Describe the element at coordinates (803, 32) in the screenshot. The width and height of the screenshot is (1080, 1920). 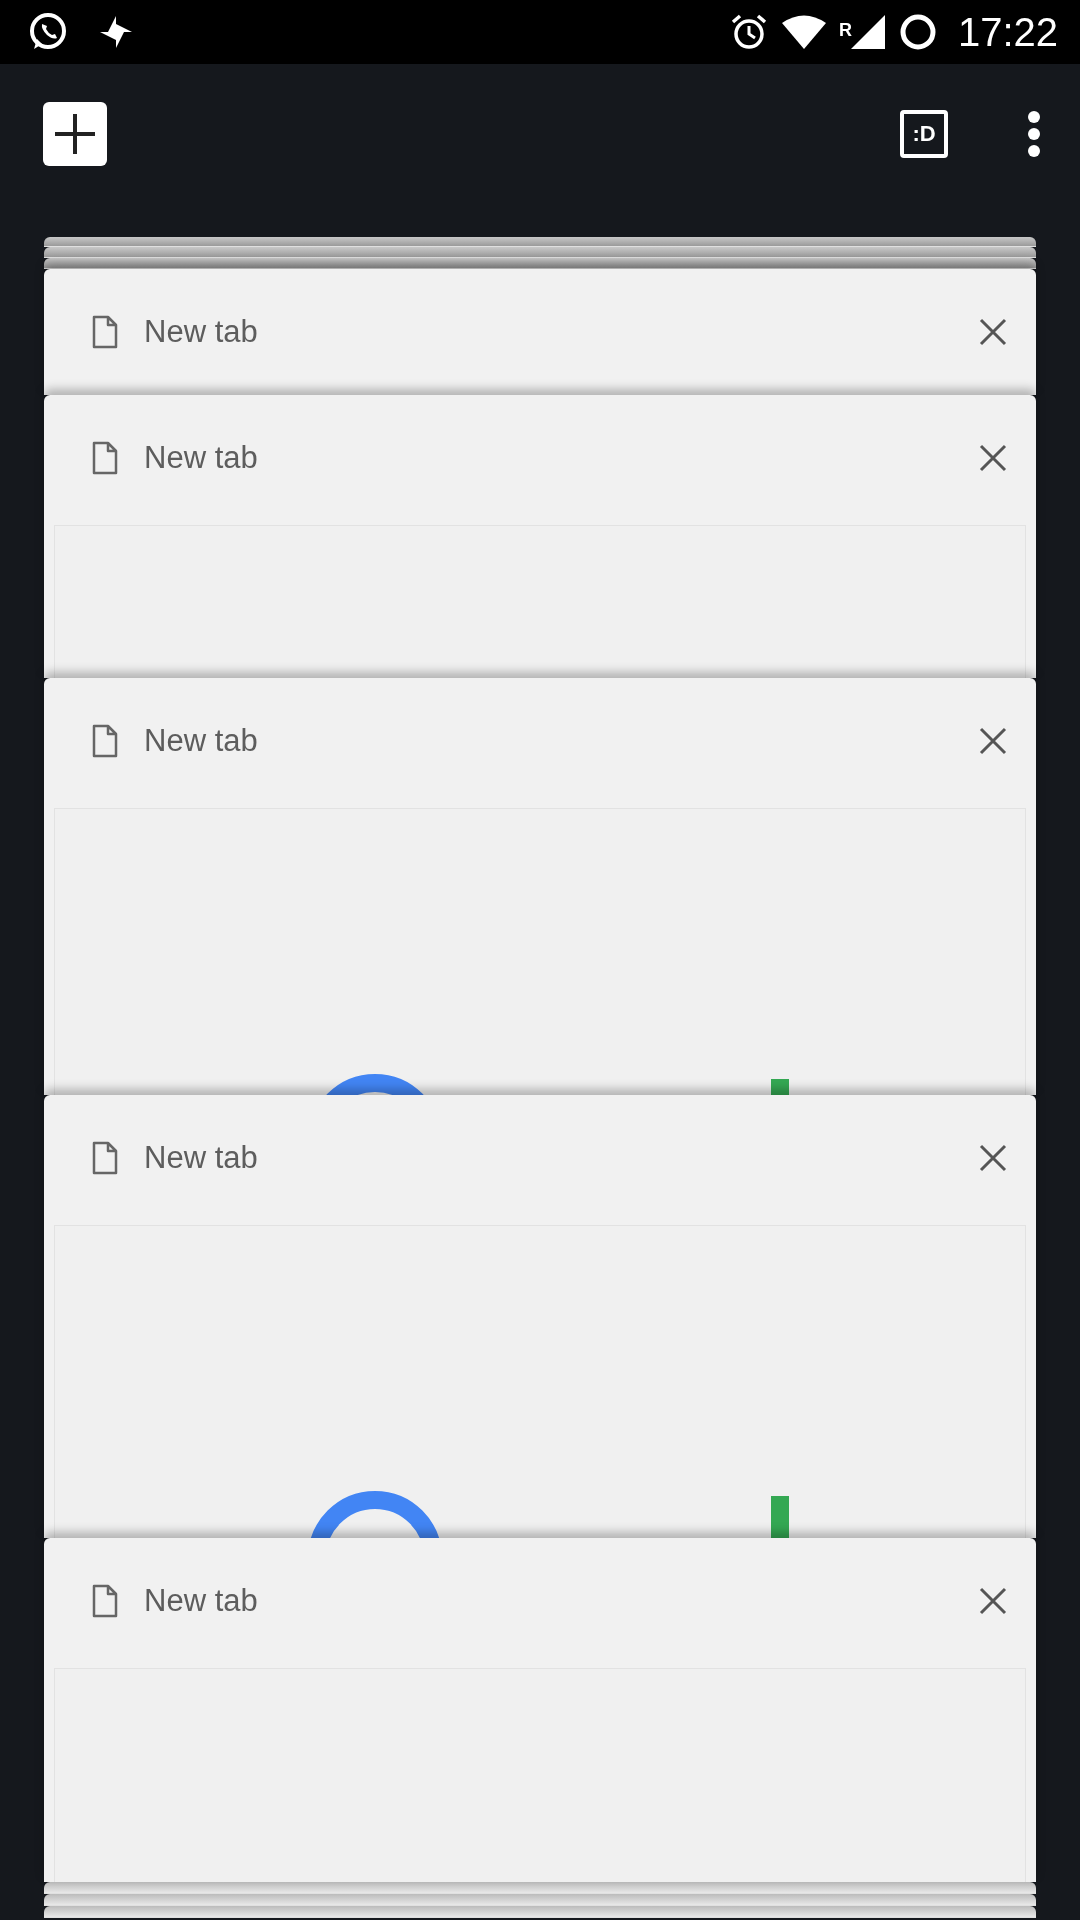
I see `wifi-icon` at that location.